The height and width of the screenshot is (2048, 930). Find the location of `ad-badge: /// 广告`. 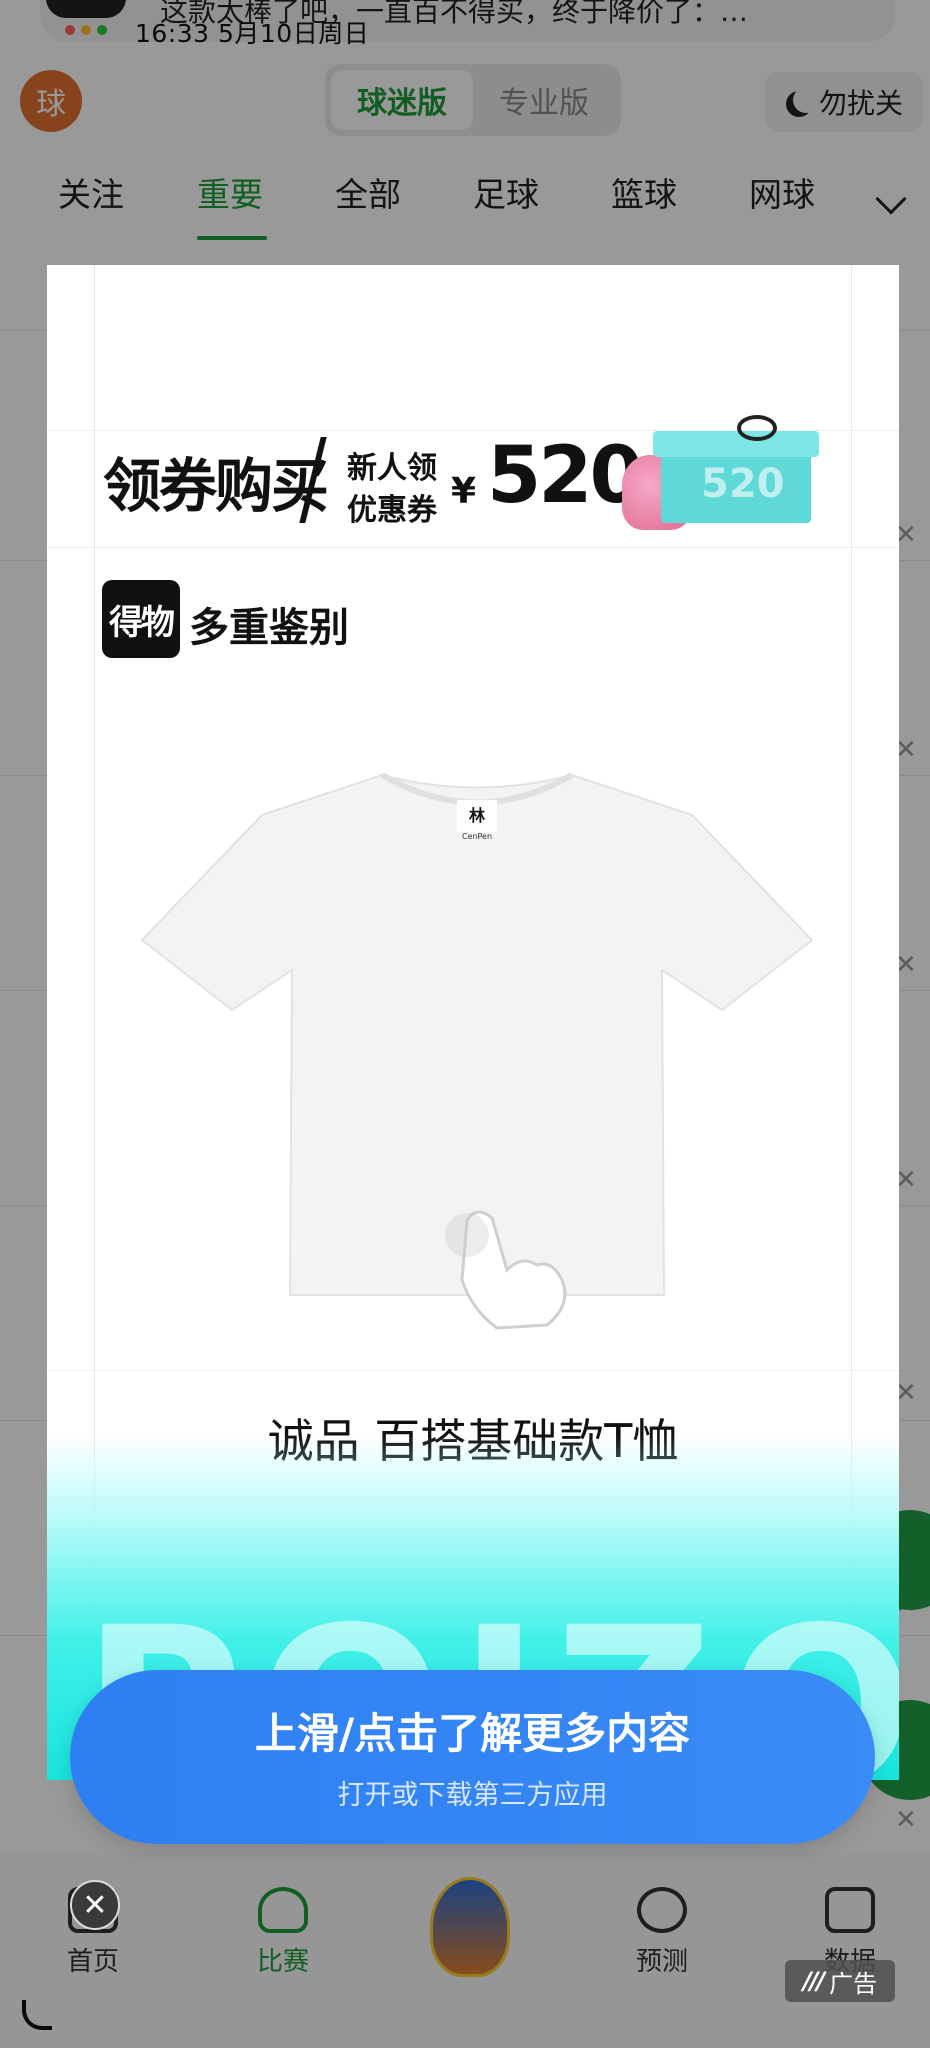

ad-badge: /// 广告 is located at coordinates (840, 1981).